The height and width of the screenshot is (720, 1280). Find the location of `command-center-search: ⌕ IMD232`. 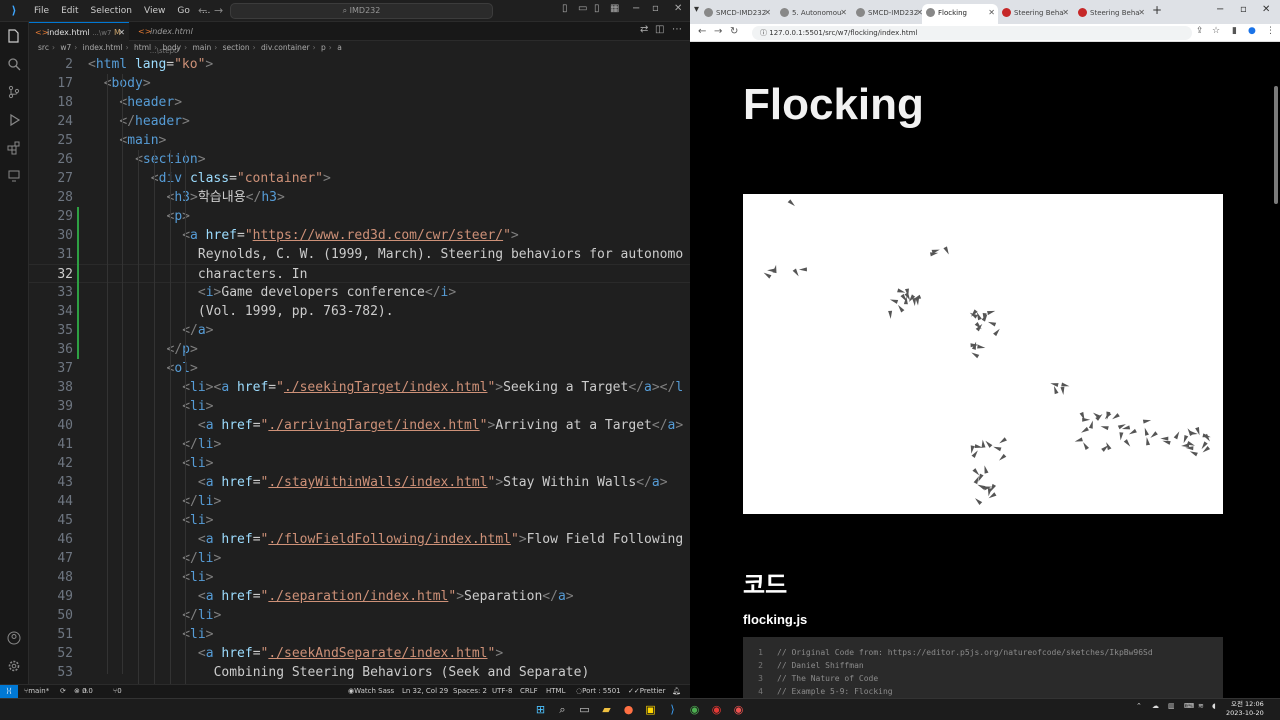

command-center-search: ⌕ IMD232 is located at coordinates (361, 11).